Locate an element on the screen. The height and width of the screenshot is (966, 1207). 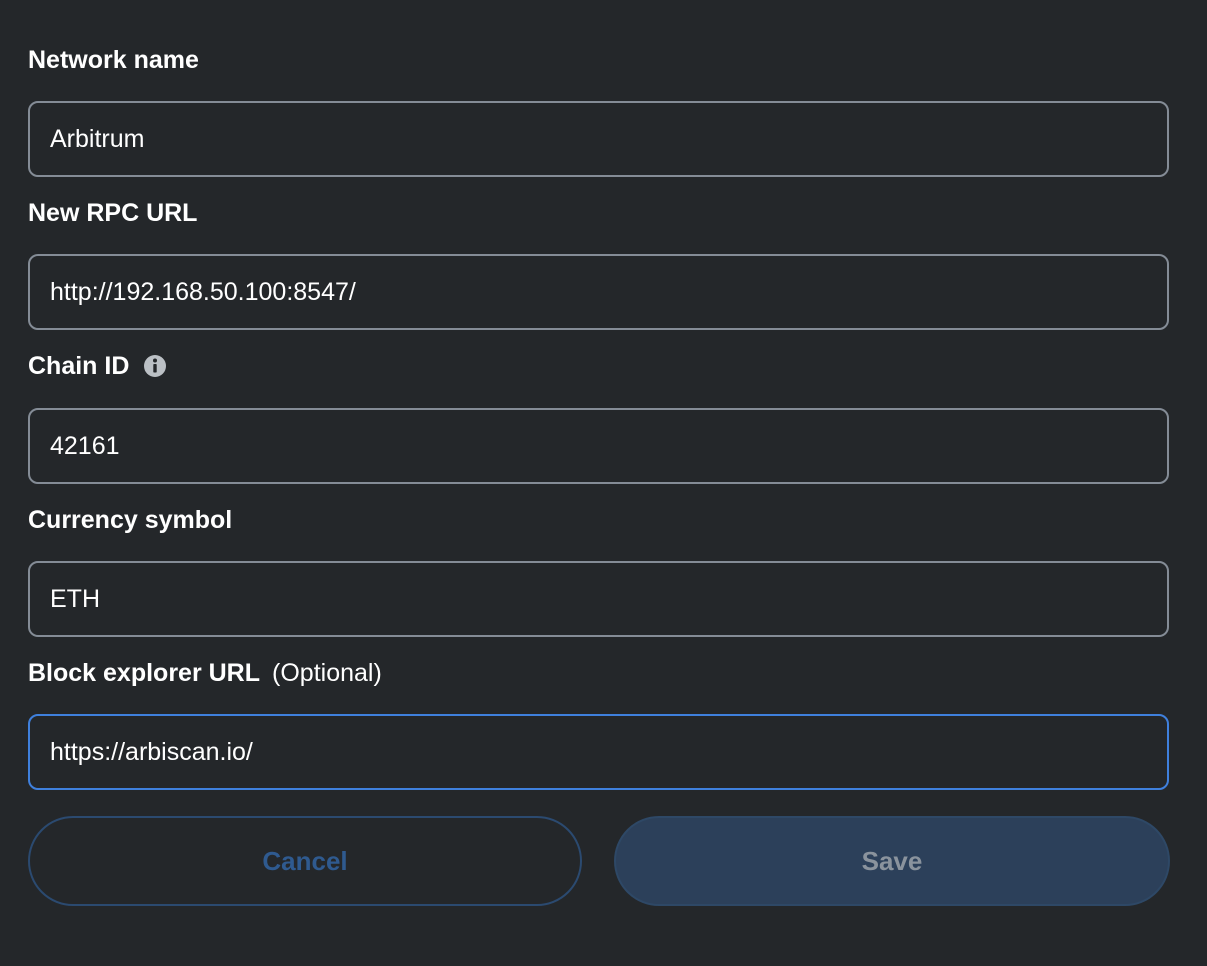
rpc-url-field is located at coordinates (598, 292).